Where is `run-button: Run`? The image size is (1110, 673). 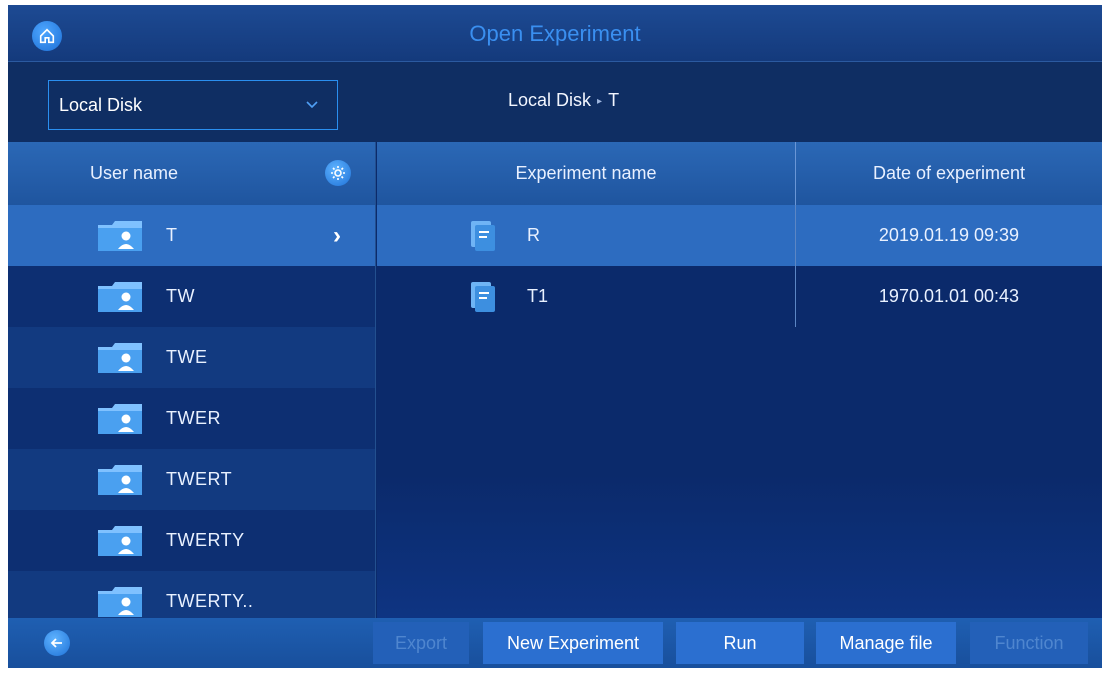 run-button: Run is located at coordinates (740, 643).